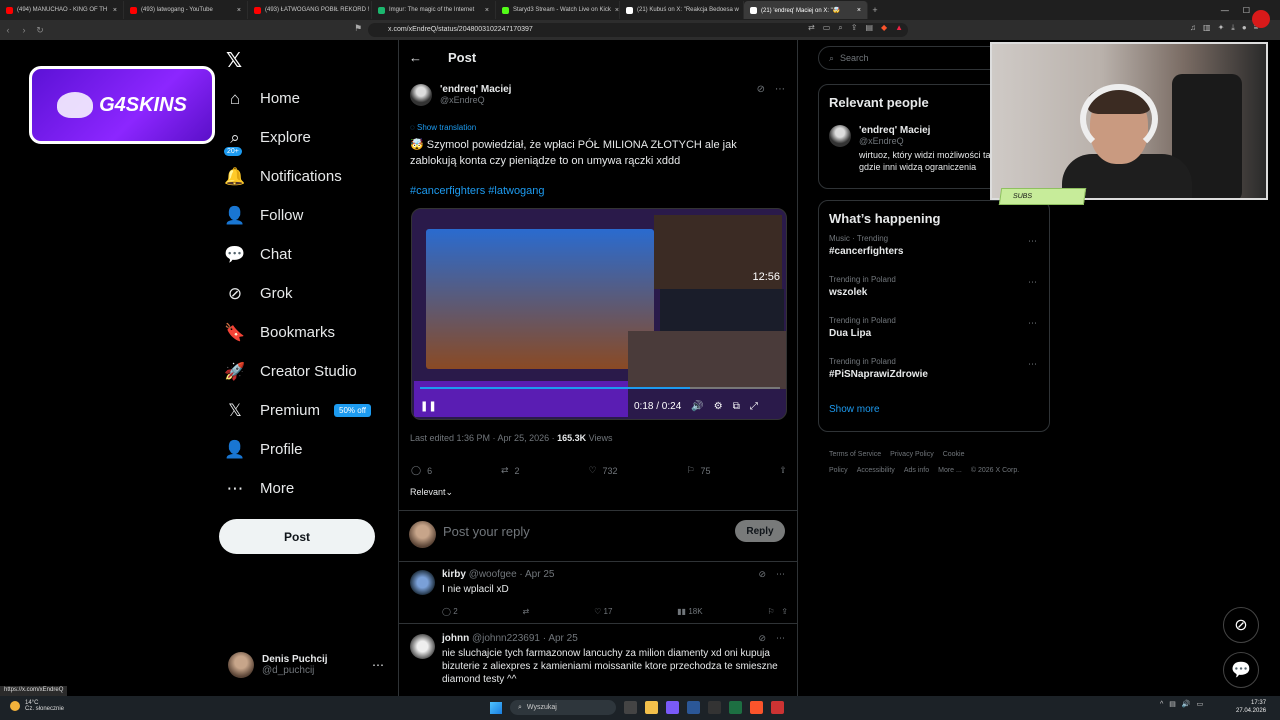  What do you see at coordinates (1241, 625) in the screenshot?
I see `grok-fab-icon: ⊘` at bounding box center [1241, 625].